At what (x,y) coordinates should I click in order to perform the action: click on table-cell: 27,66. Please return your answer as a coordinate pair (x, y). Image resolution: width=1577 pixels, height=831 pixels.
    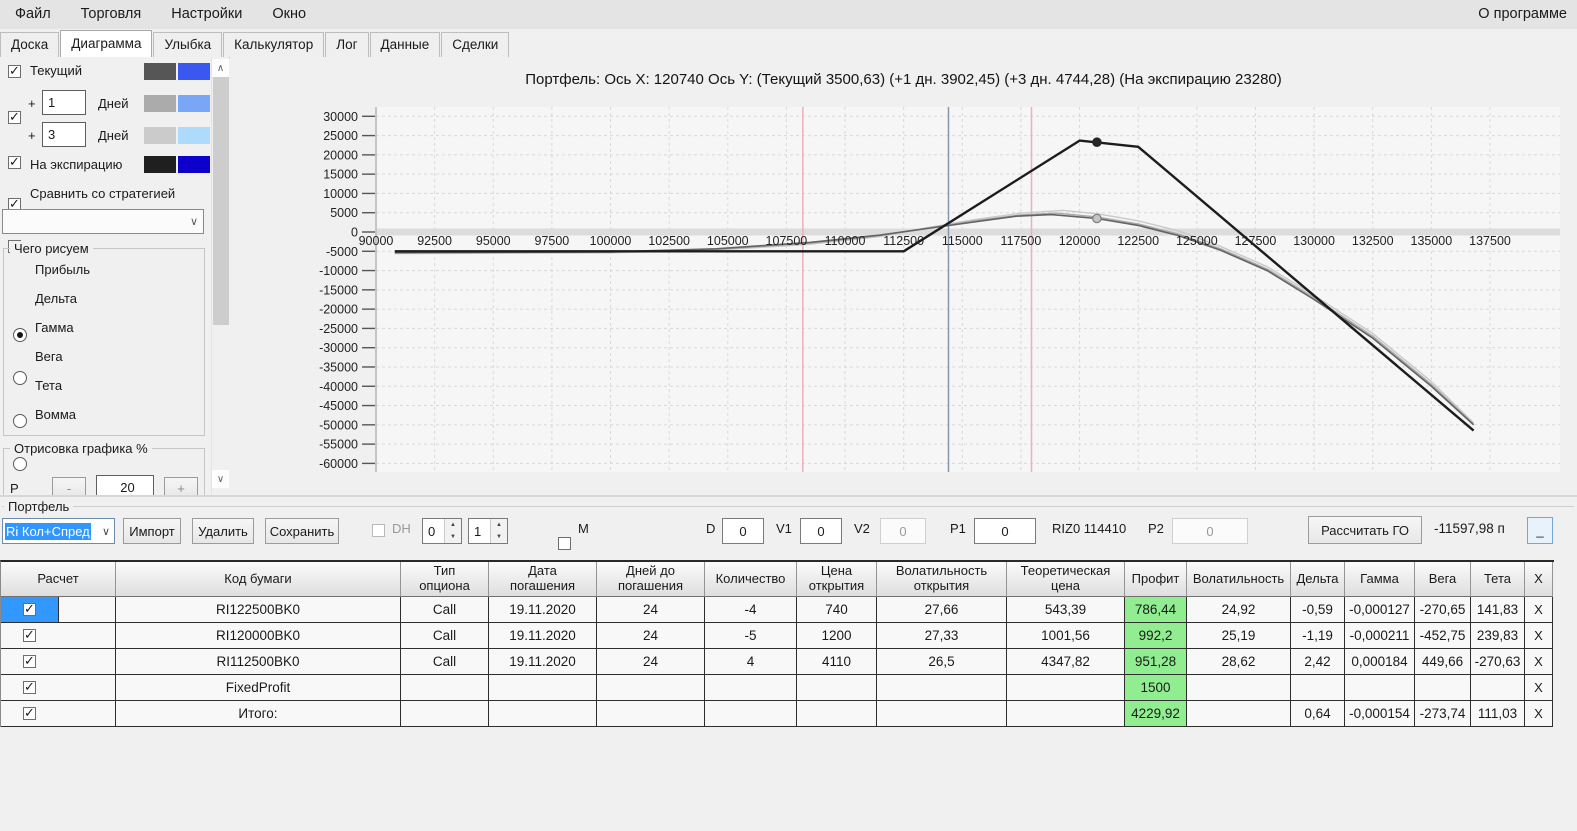
    Looking at the image, I should click on (942, 610).